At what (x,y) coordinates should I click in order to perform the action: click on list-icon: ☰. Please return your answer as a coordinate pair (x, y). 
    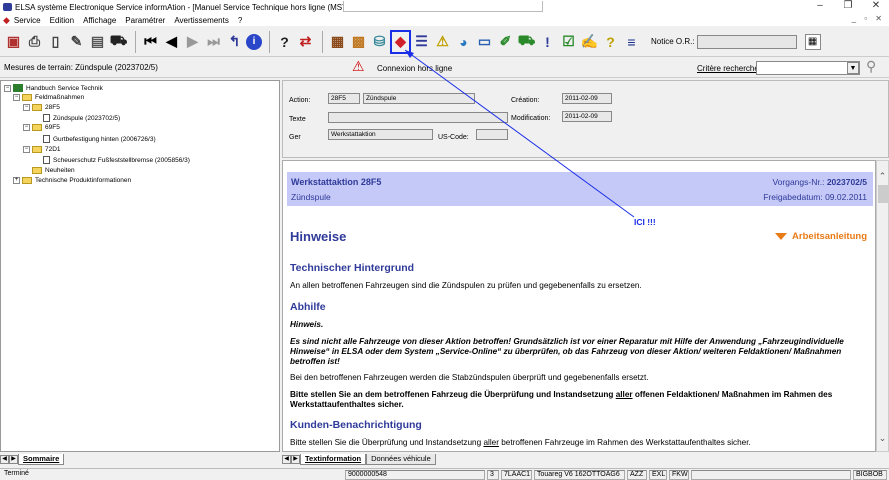
    Looking at the image, I should click on (421, 42).